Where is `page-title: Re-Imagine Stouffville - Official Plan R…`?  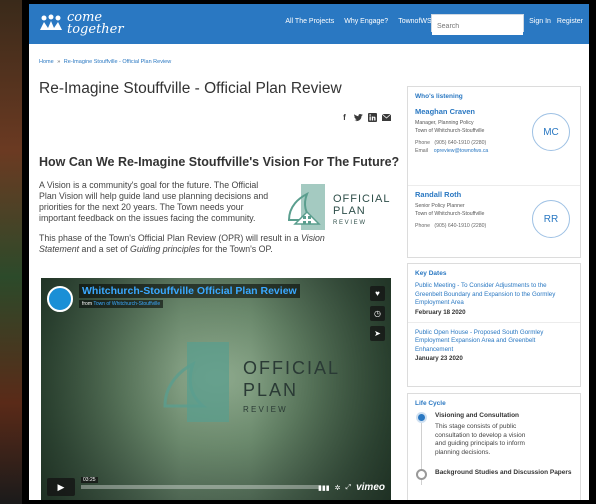 page-title: Re-Imagine Stouffville - Official Plan R… is located at coordinates (190, 88).